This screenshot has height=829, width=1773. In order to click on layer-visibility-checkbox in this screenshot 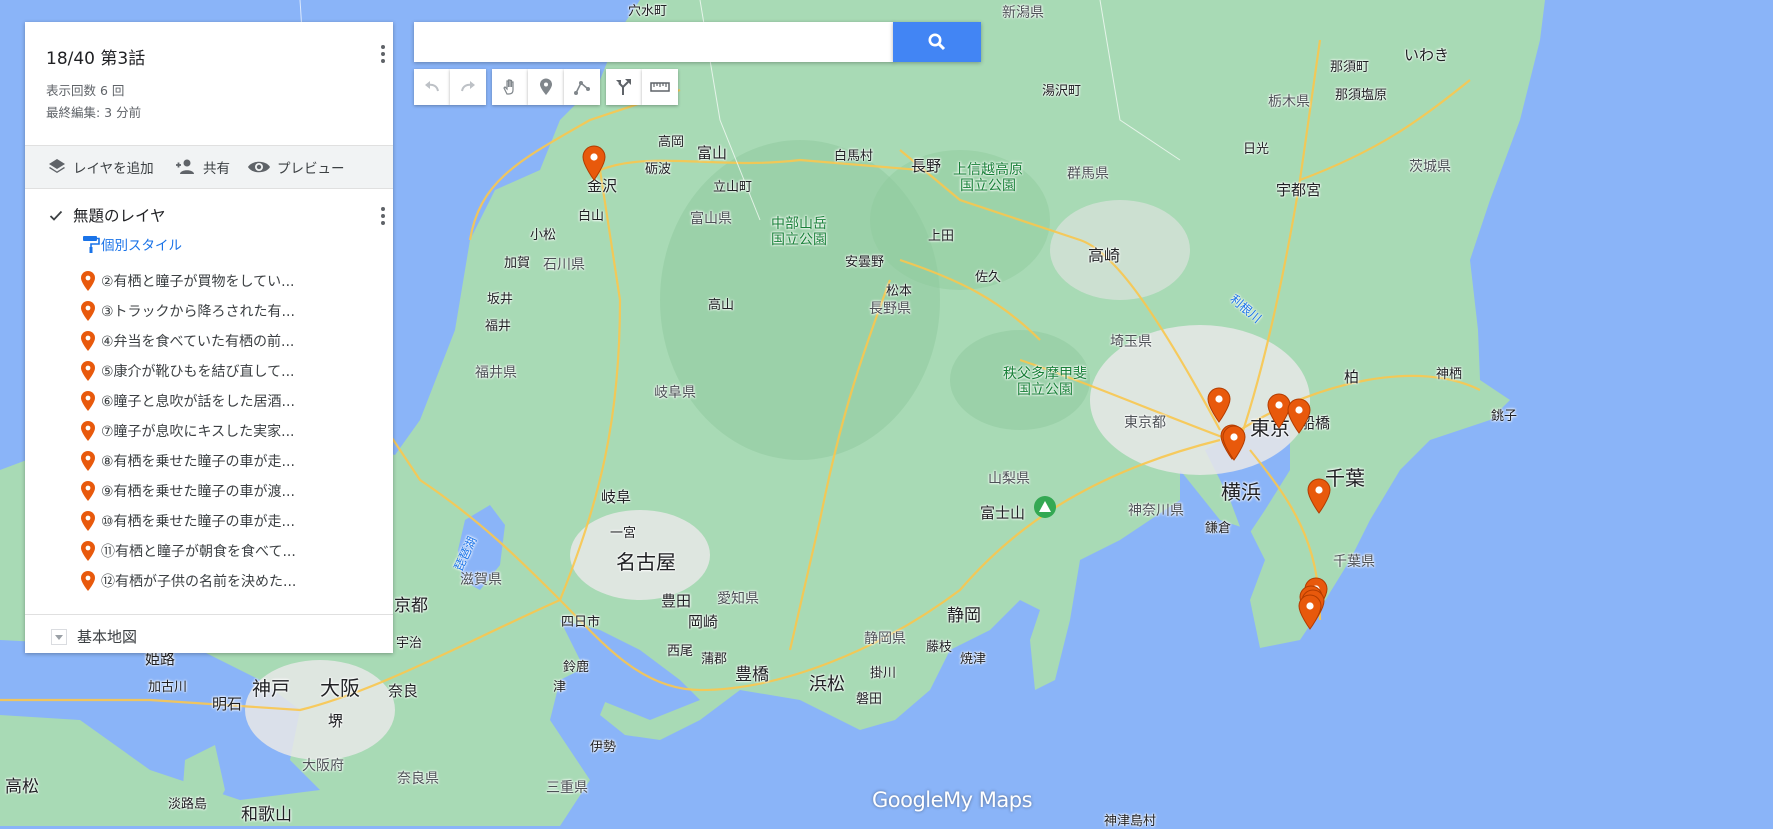, I will do `click(56, 215)`.